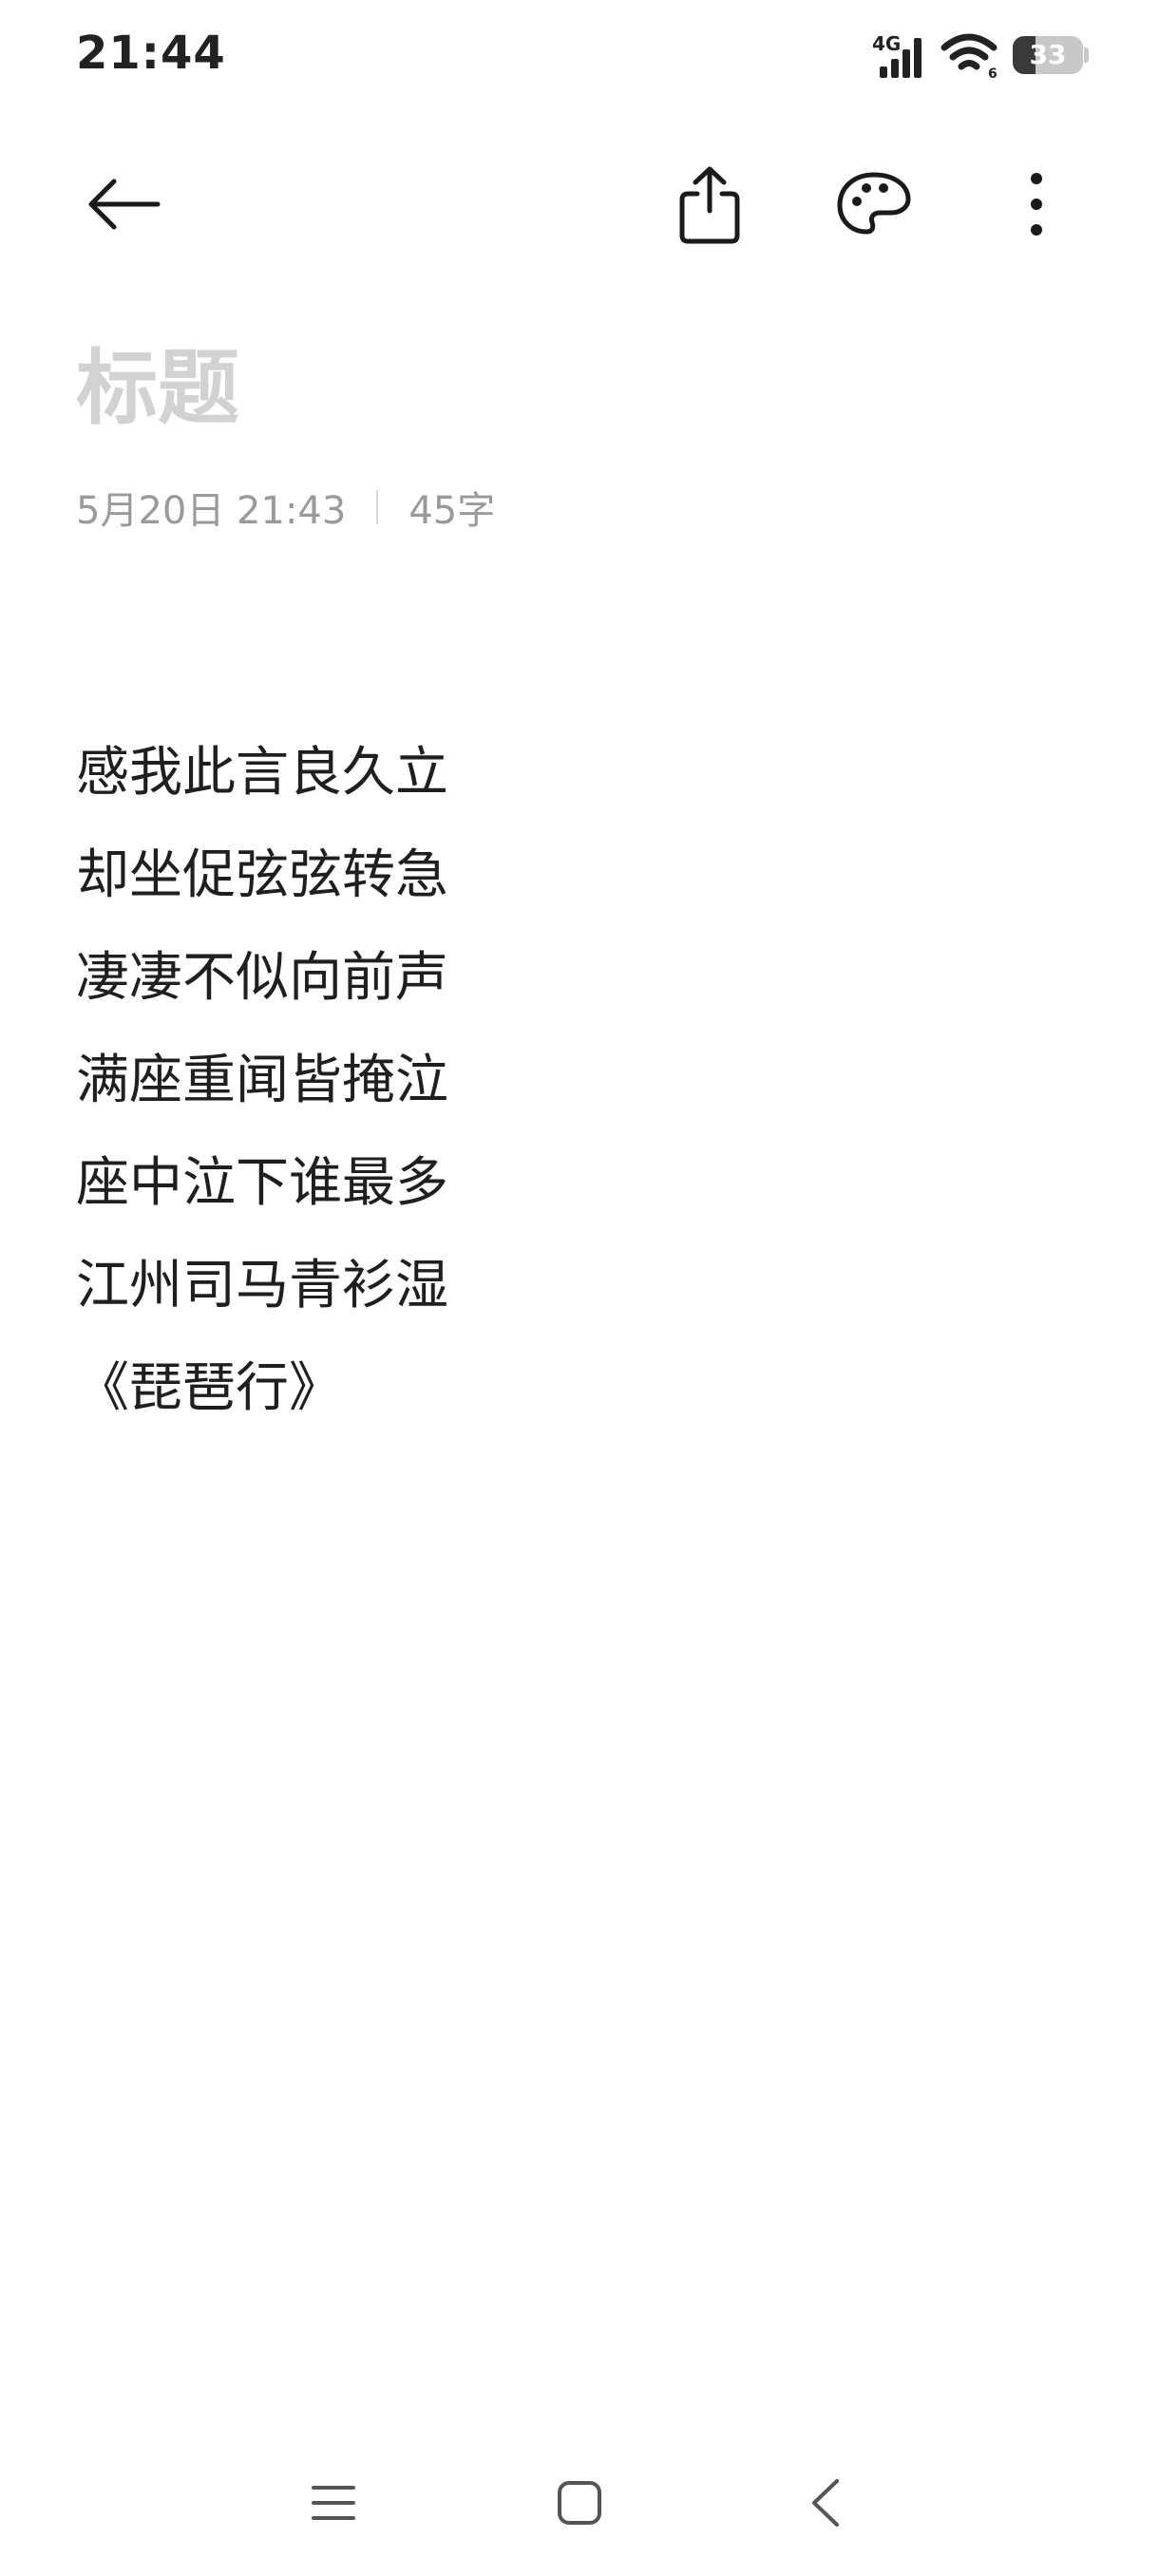  I want to click on note-line: 满座重闻皆掩泣, so click(262, 1080).